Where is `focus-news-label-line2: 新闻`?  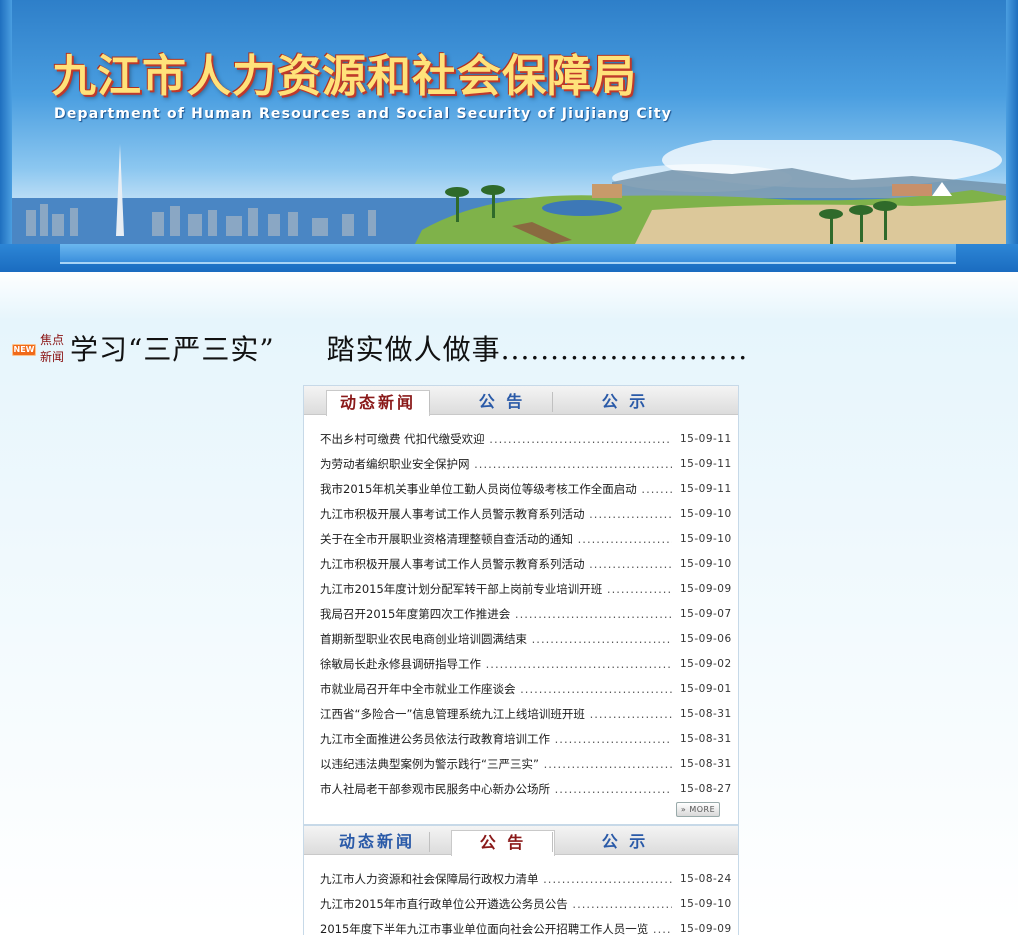 focus-news-label-line2: 新闻 is located at coordinates (52, 357).